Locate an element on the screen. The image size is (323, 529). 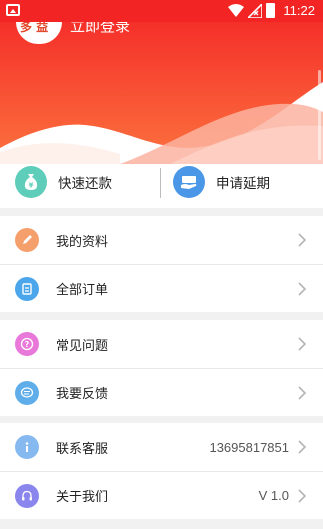
menu-item-all-orders: 全部订单 is located at coordinates (161, 288).